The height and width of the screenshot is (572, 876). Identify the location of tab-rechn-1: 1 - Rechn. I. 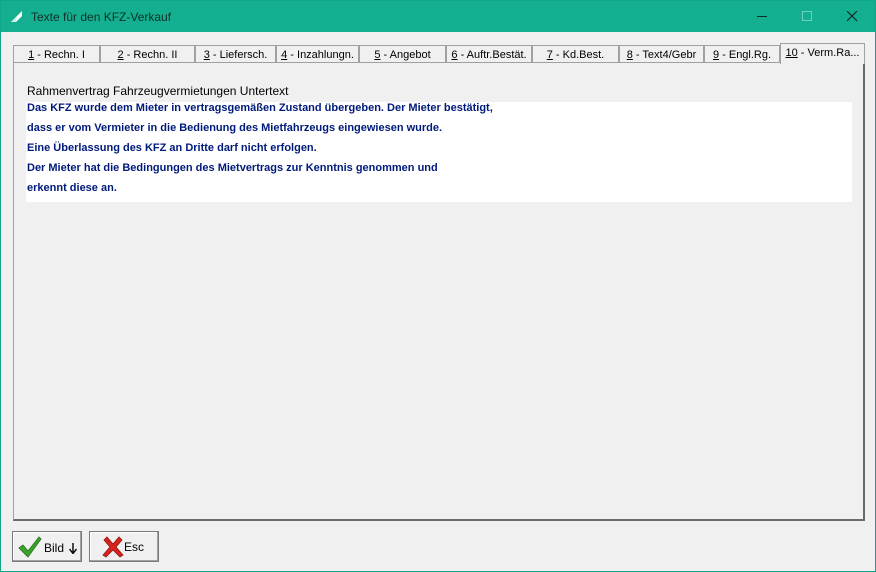
(56, 54).